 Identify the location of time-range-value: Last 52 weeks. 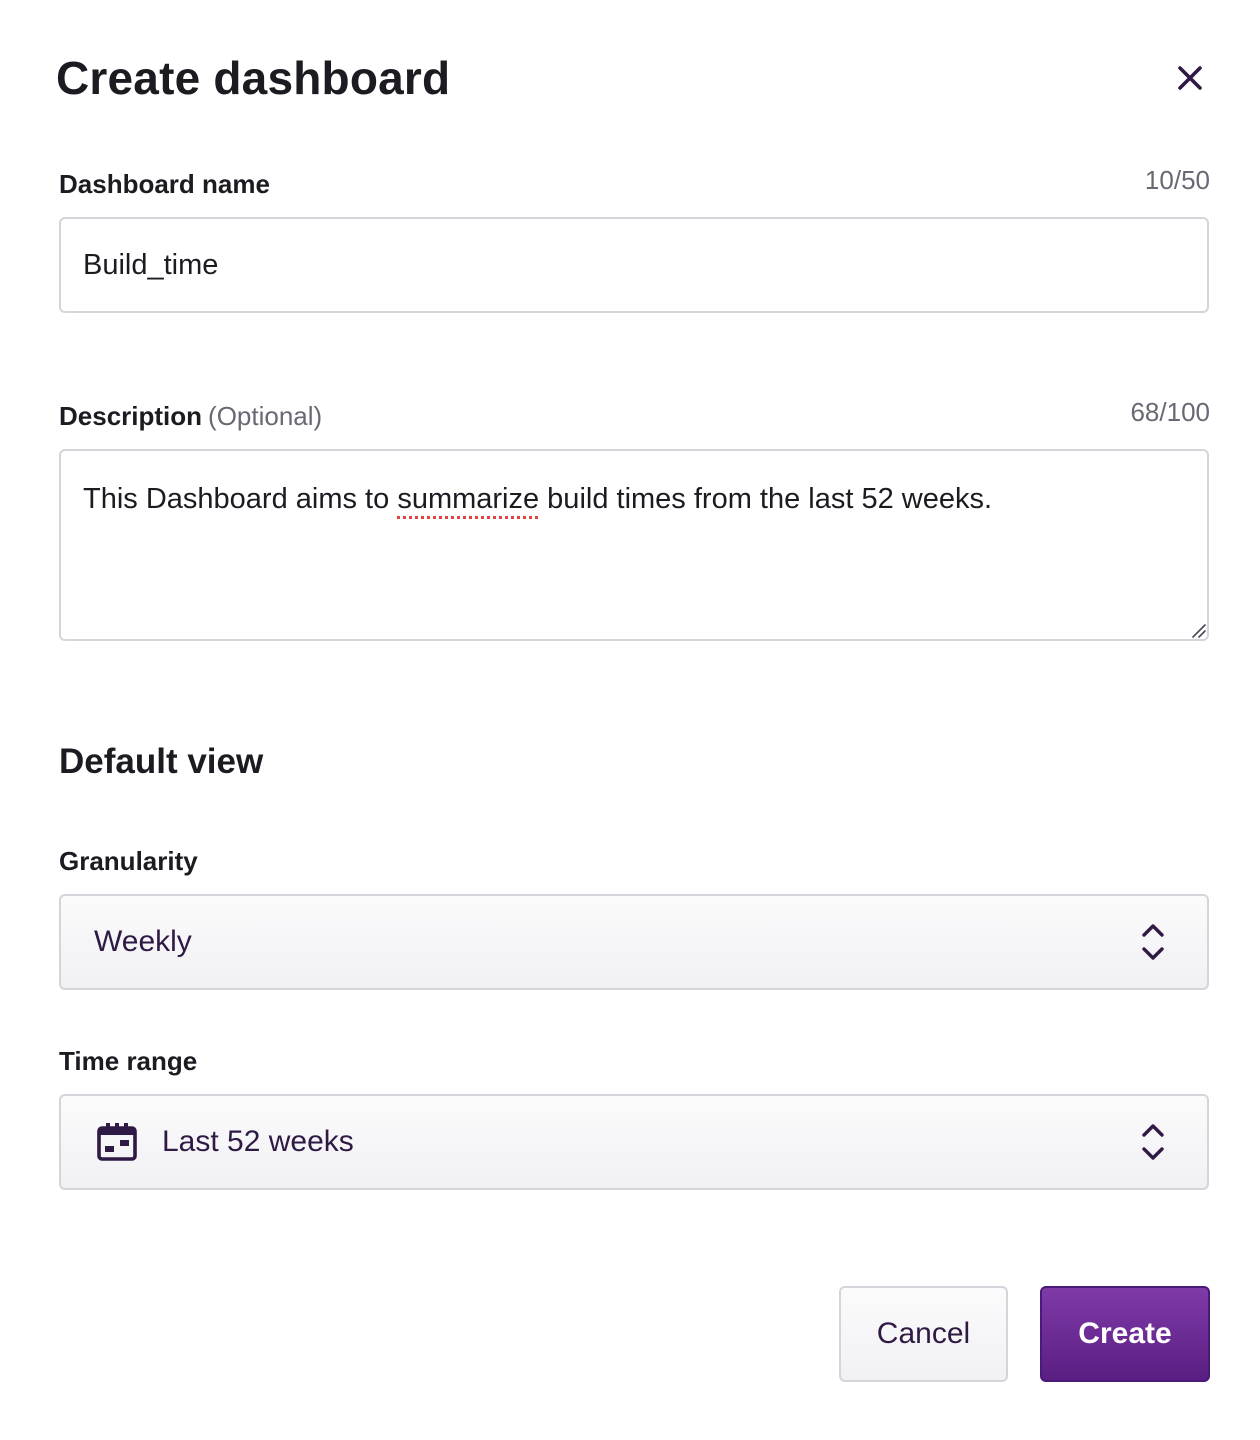
(258, 1141).